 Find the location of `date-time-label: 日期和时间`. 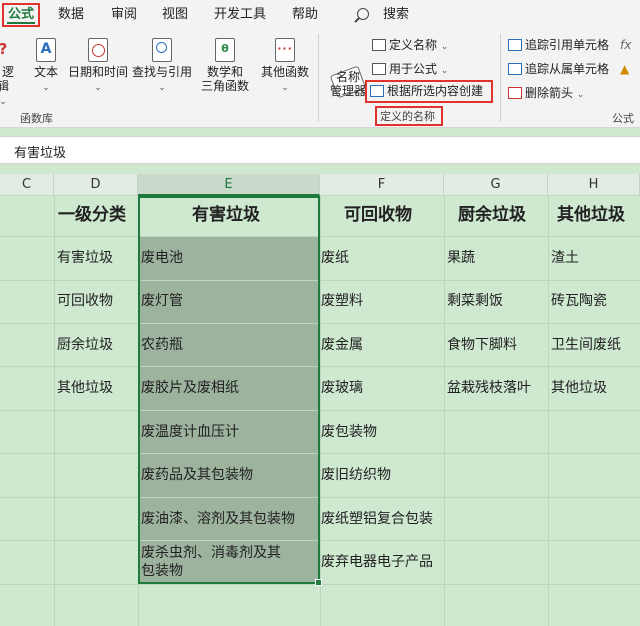

date-time-label: 日期和时间 is located at coordinates (97, 72).